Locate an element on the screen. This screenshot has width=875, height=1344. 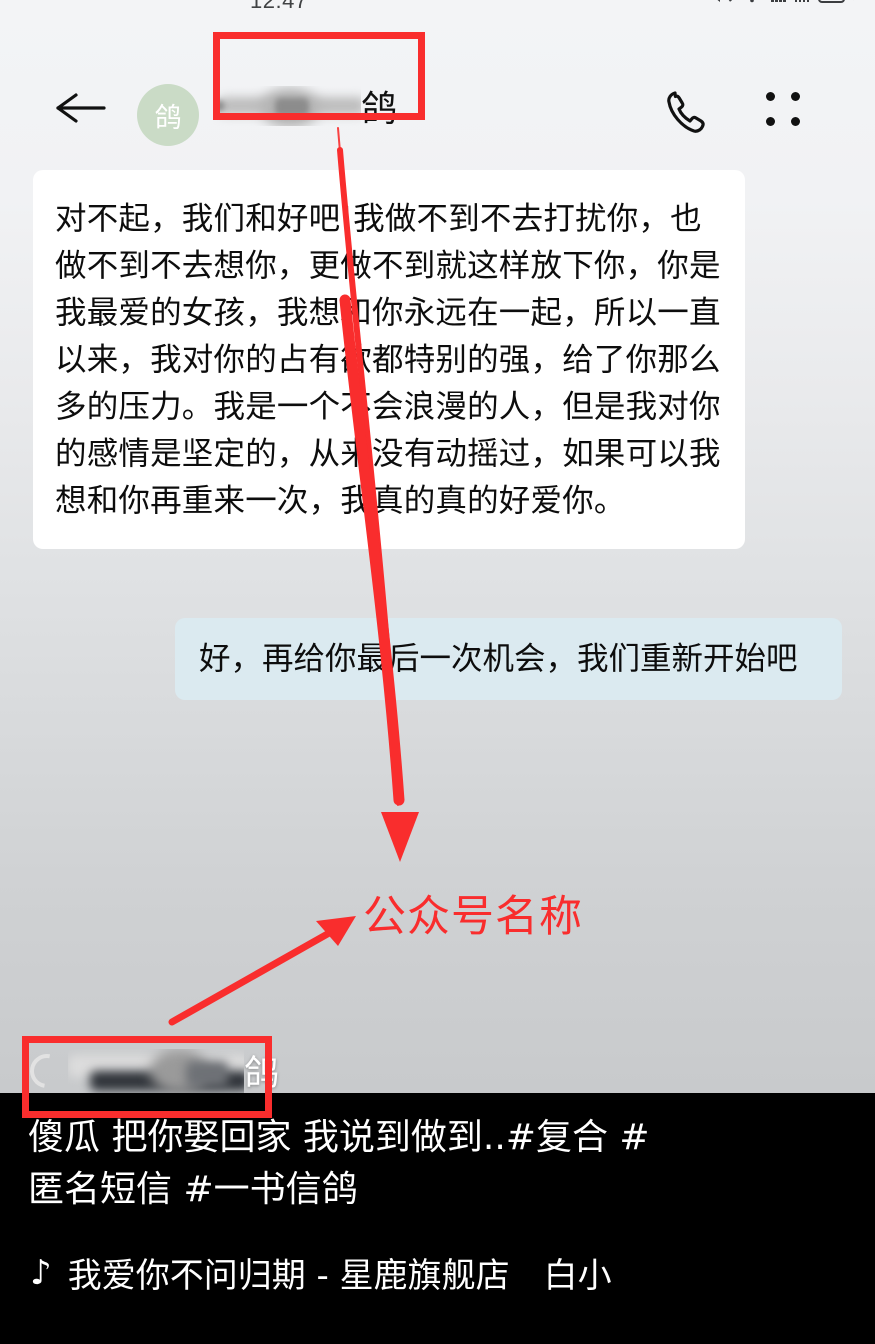
music-note-icon: ♪ is located at coordinates (41, 1272).